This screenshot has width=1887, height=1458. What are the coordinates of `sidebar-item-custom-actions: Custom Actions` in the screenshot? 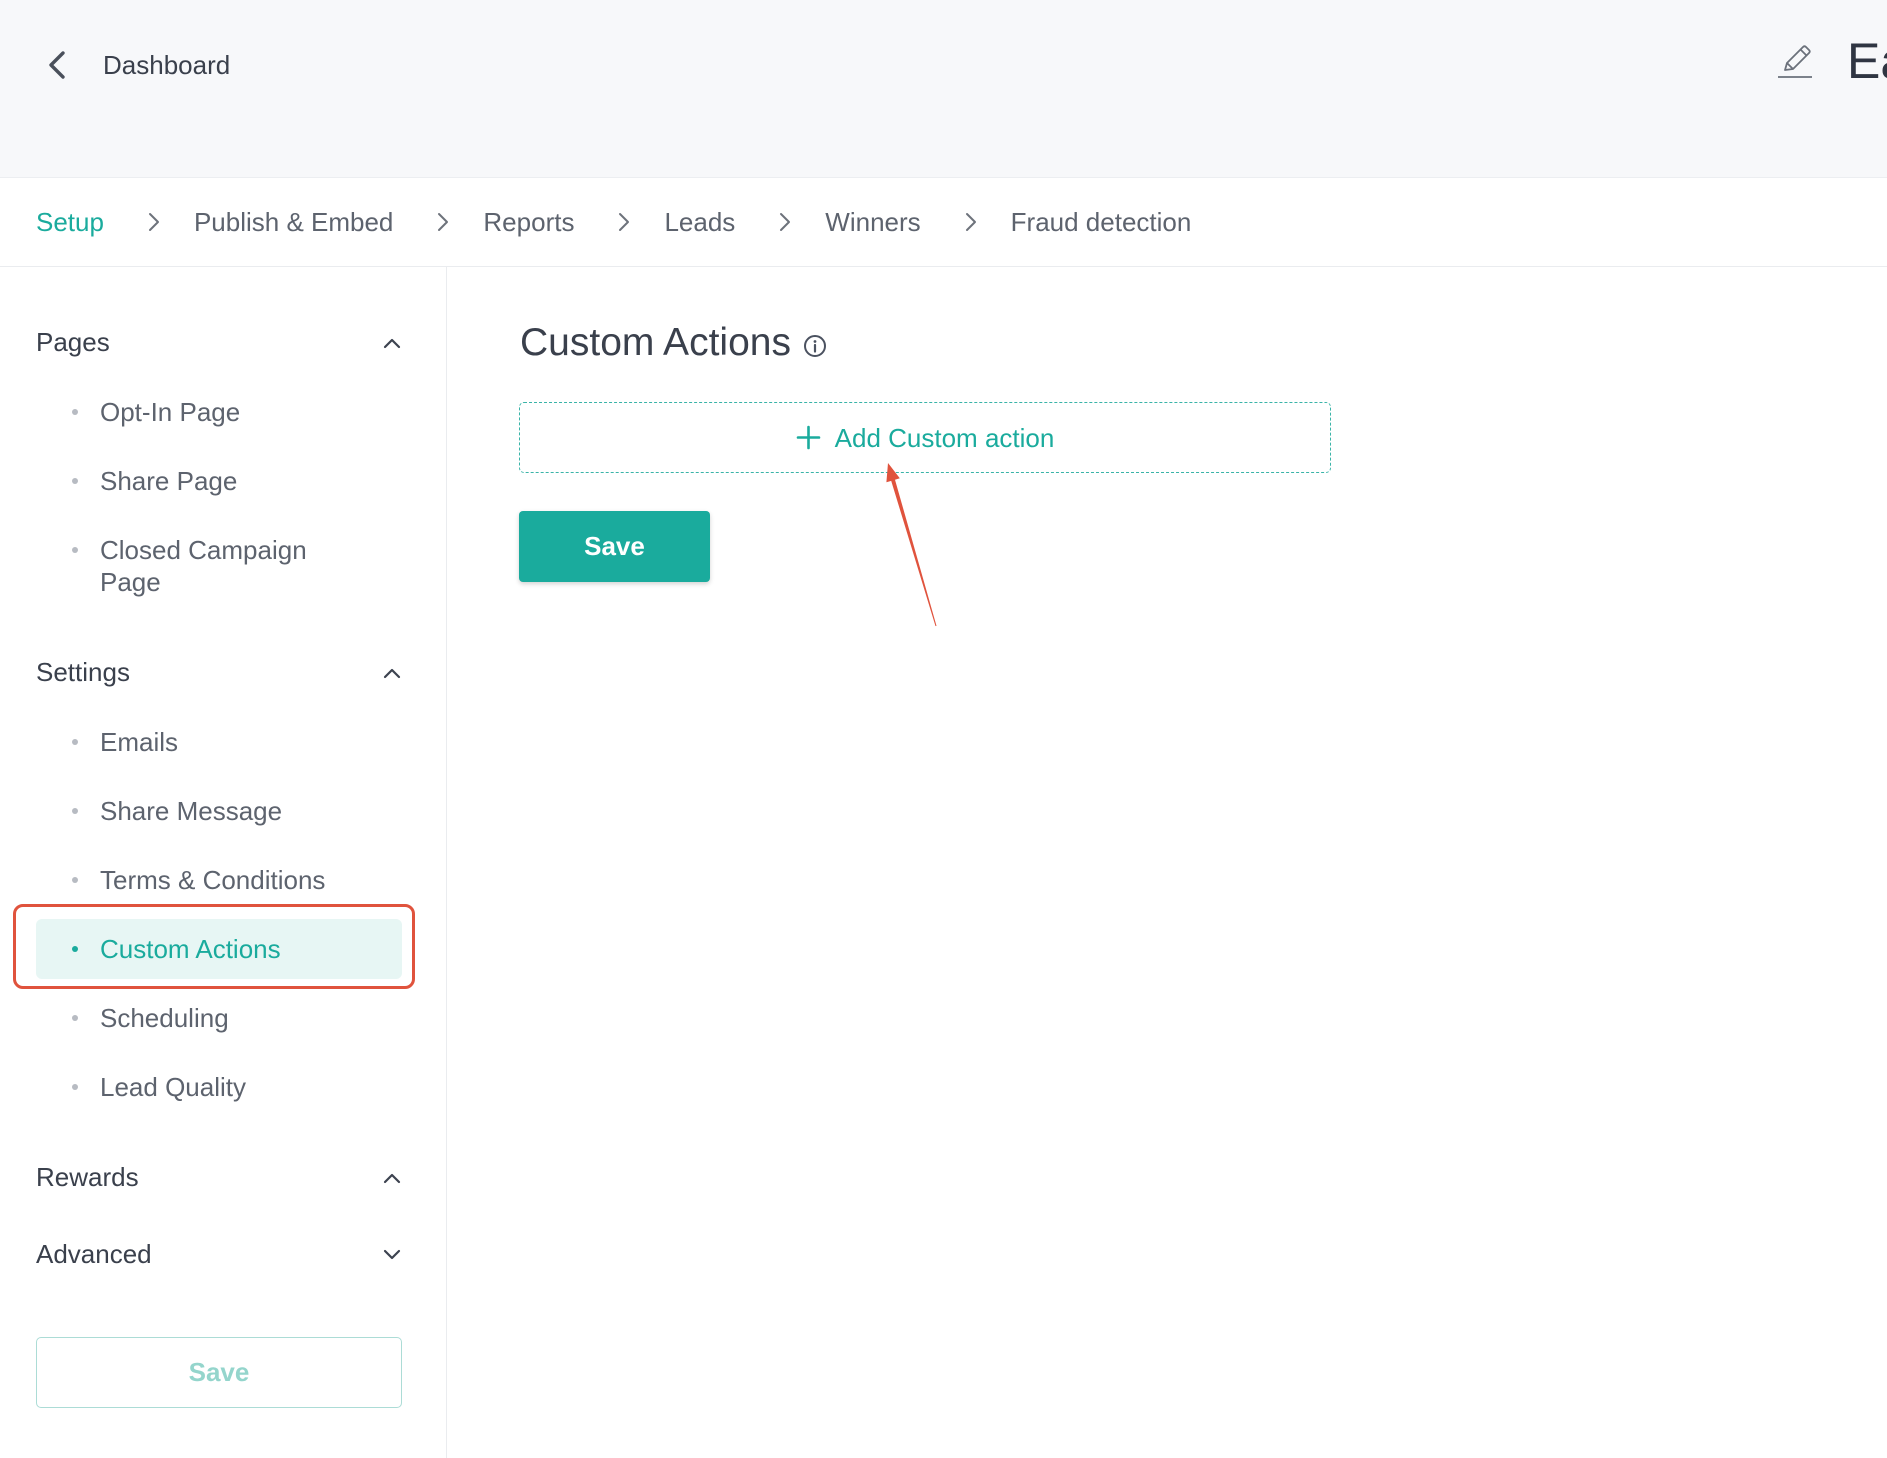 It's located at (223, 948).